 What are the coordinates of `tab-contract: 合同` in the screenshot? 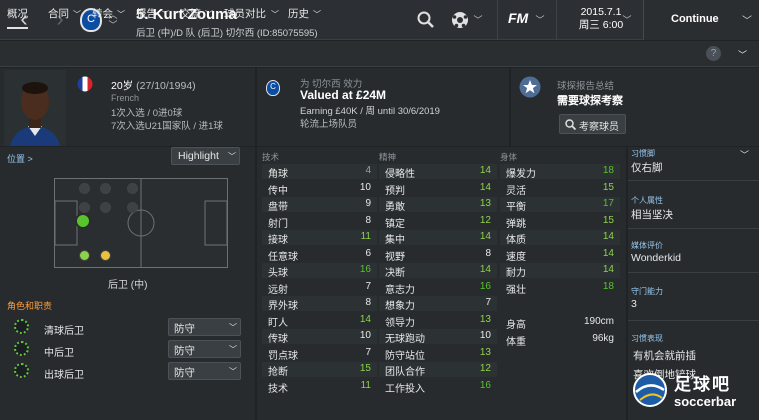 It's located at (58, 13).